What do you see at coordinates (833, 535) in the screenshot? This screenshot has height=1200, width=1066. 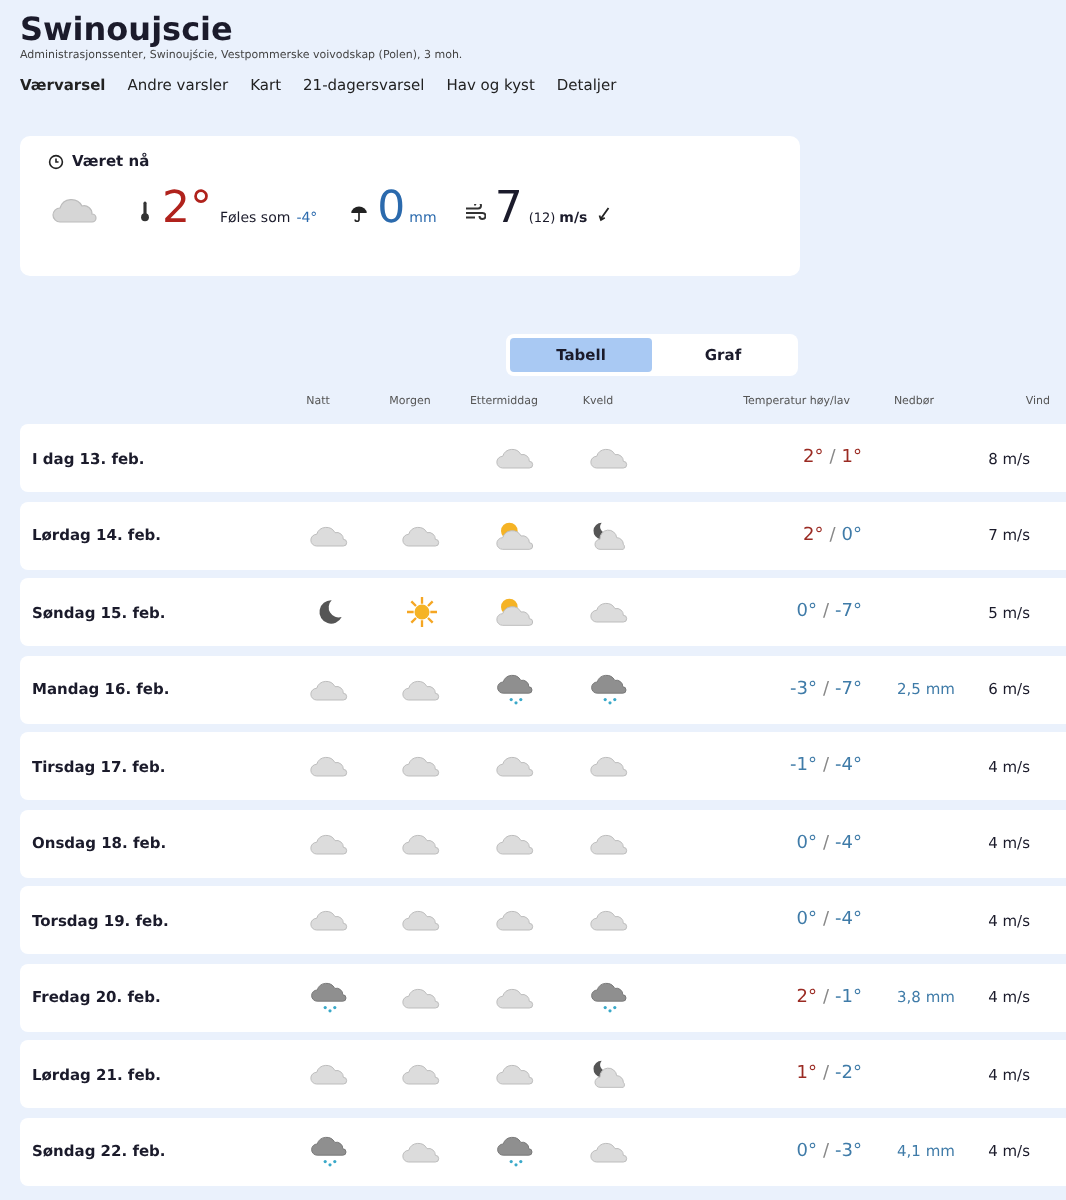 I see `temperature-high-low: 2° / 0°` at bounding box center [833, 535].